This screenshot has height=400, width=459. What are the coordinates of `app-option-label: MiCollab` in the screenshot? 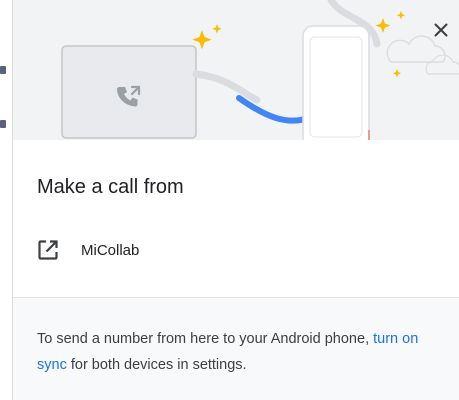 It's located at (110, 250).